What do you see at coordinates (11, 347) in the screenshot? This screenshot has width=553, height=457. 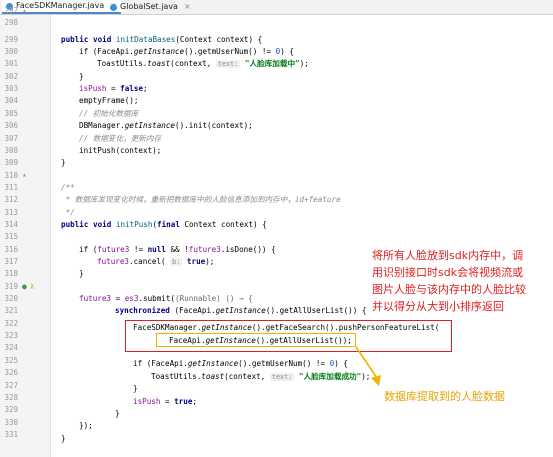 I see `line-number: 324` at bounding box center [11, 347].